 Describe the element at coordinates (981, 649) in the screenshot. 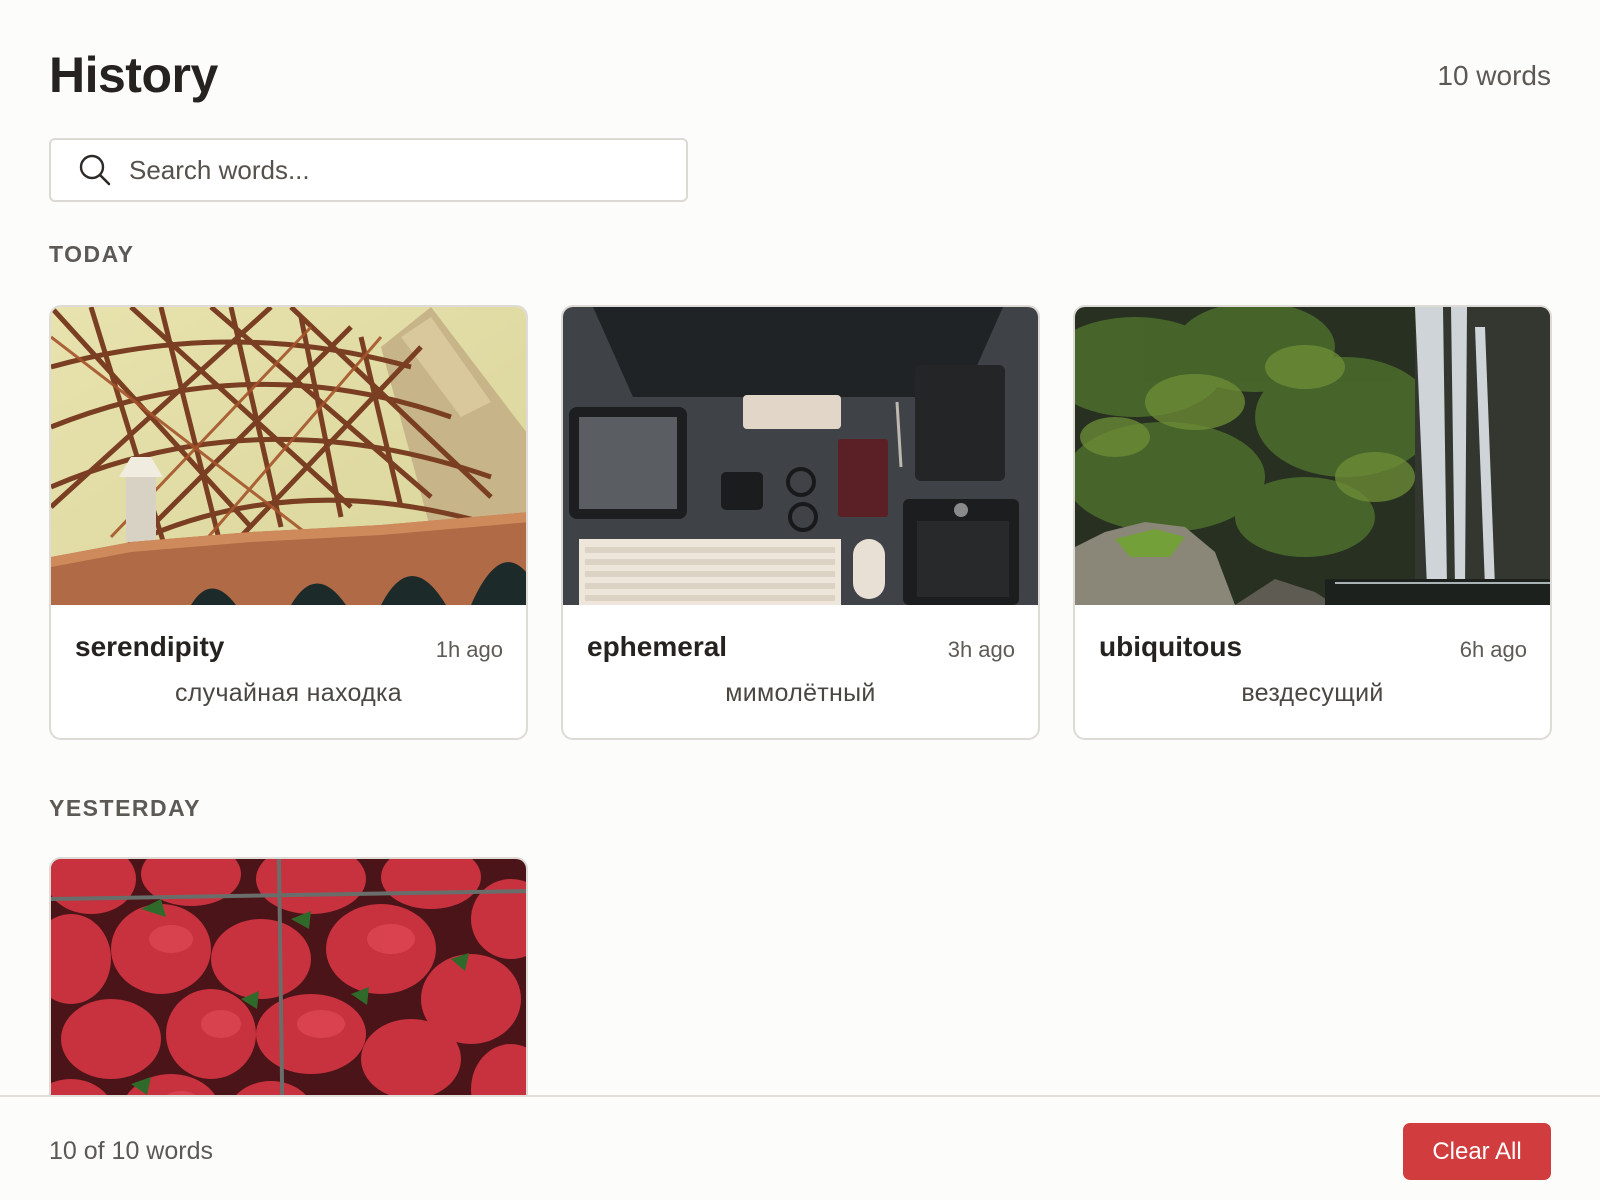

I see `card-time: 3h ago` at that location.